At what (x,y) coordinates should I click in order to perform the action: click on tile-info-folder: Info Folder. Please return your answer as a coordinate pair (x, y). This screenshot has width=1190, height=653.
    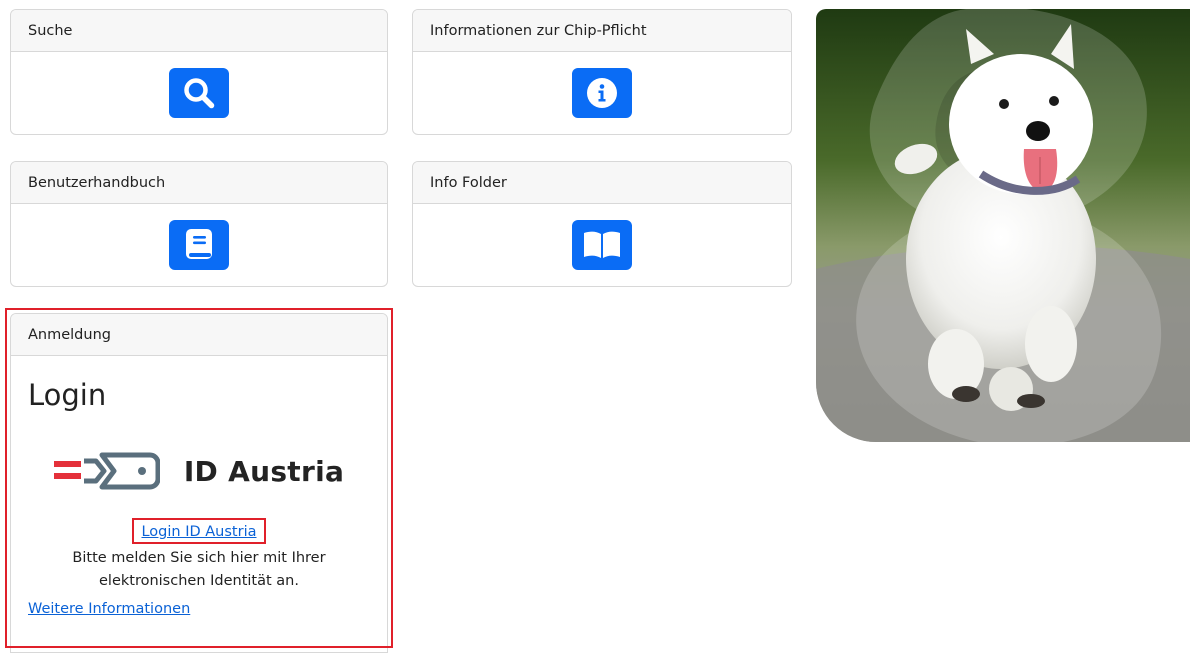
    Looking at the image, I should click on (602, 224).